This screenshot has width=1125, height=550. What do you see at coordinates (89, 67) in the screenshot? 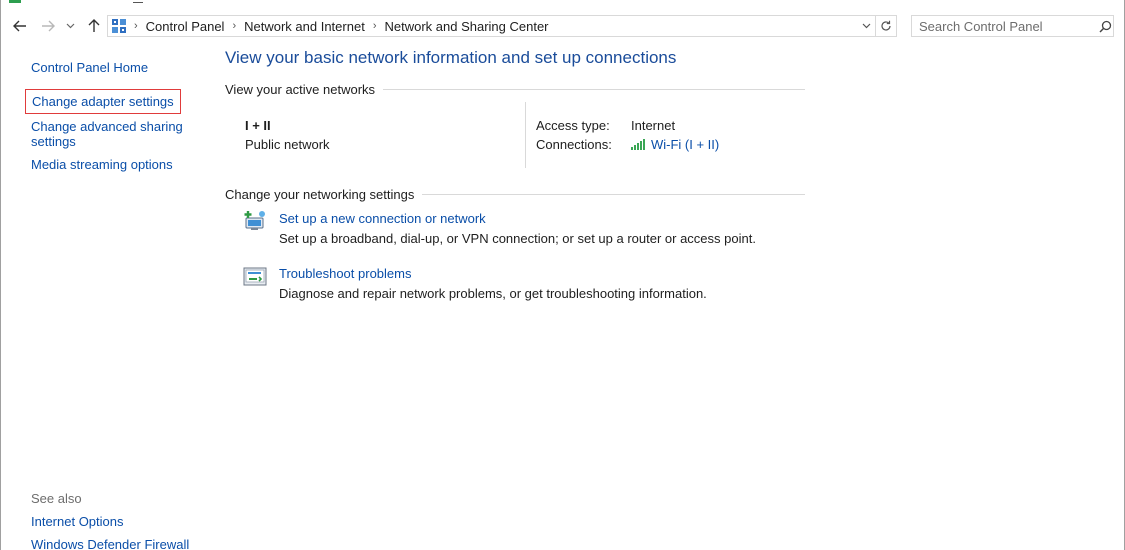
I see `control-panel-home-link: Control Panel Home` at bounding box center [89, 67].